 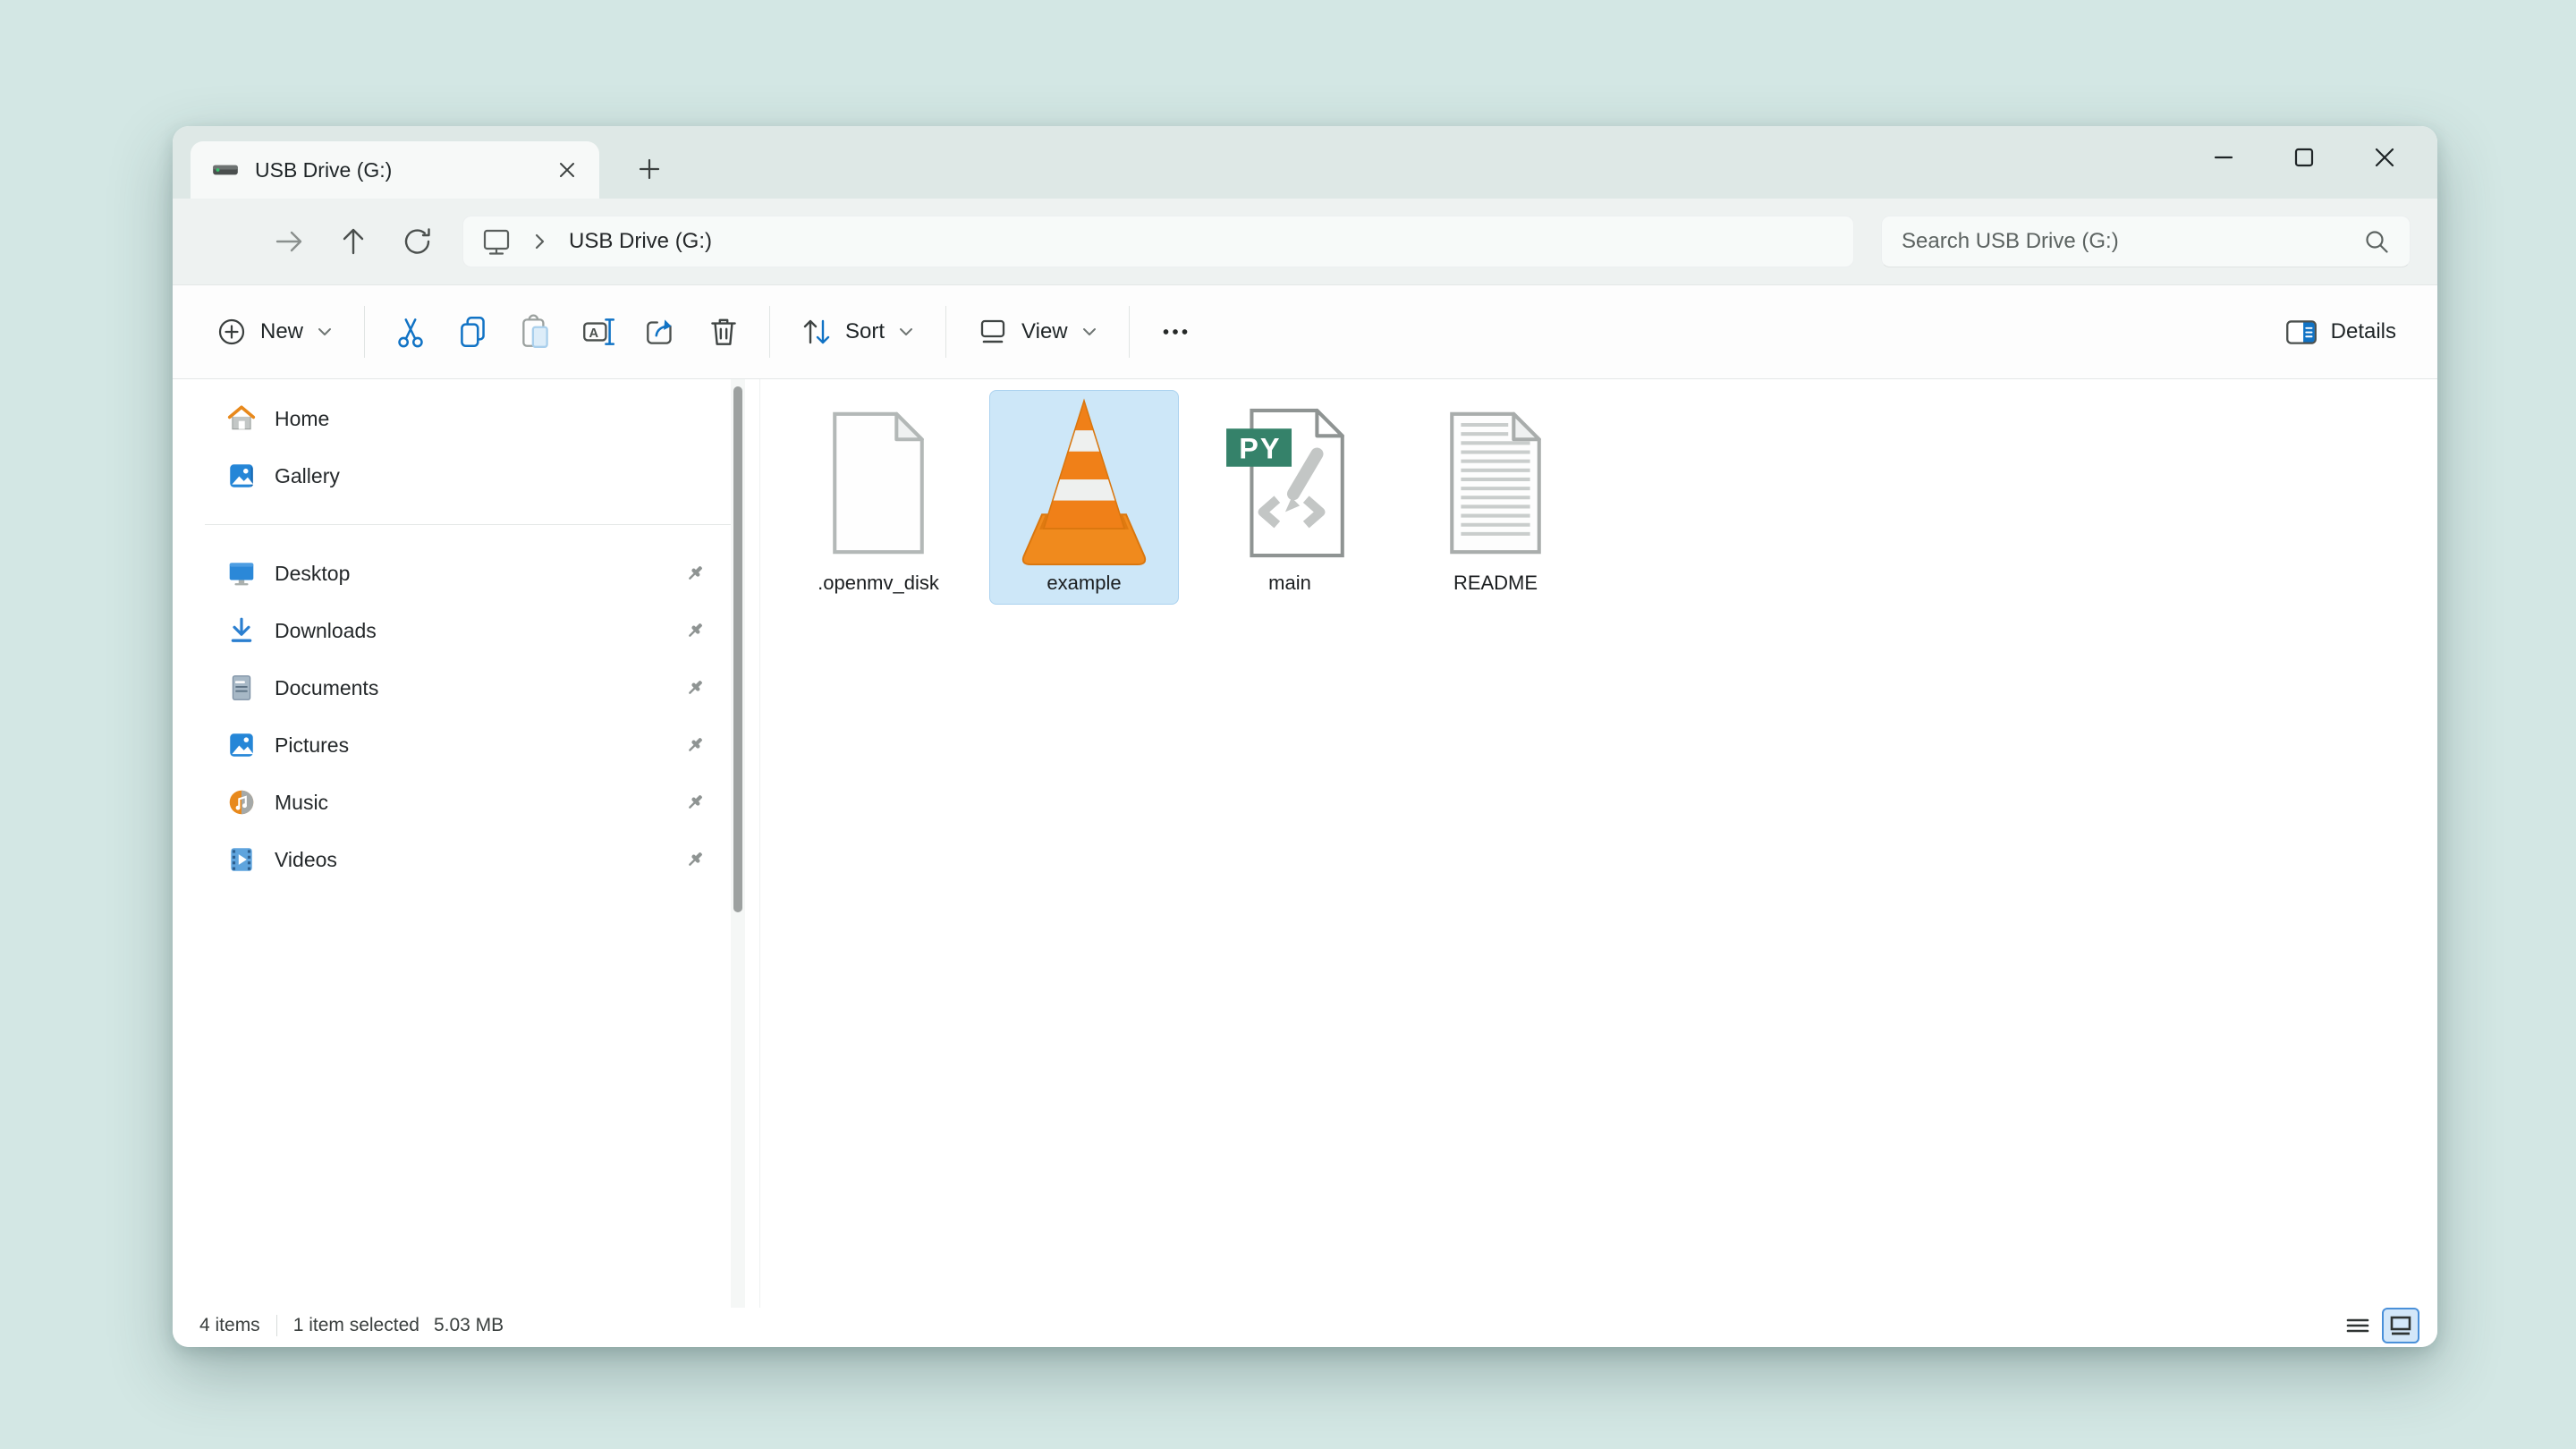 What do you see at coordinates (1305, 331) in the screenshot?
I see `command-toolbar: New A Sort View Details` at bounding box center [1305, 331].